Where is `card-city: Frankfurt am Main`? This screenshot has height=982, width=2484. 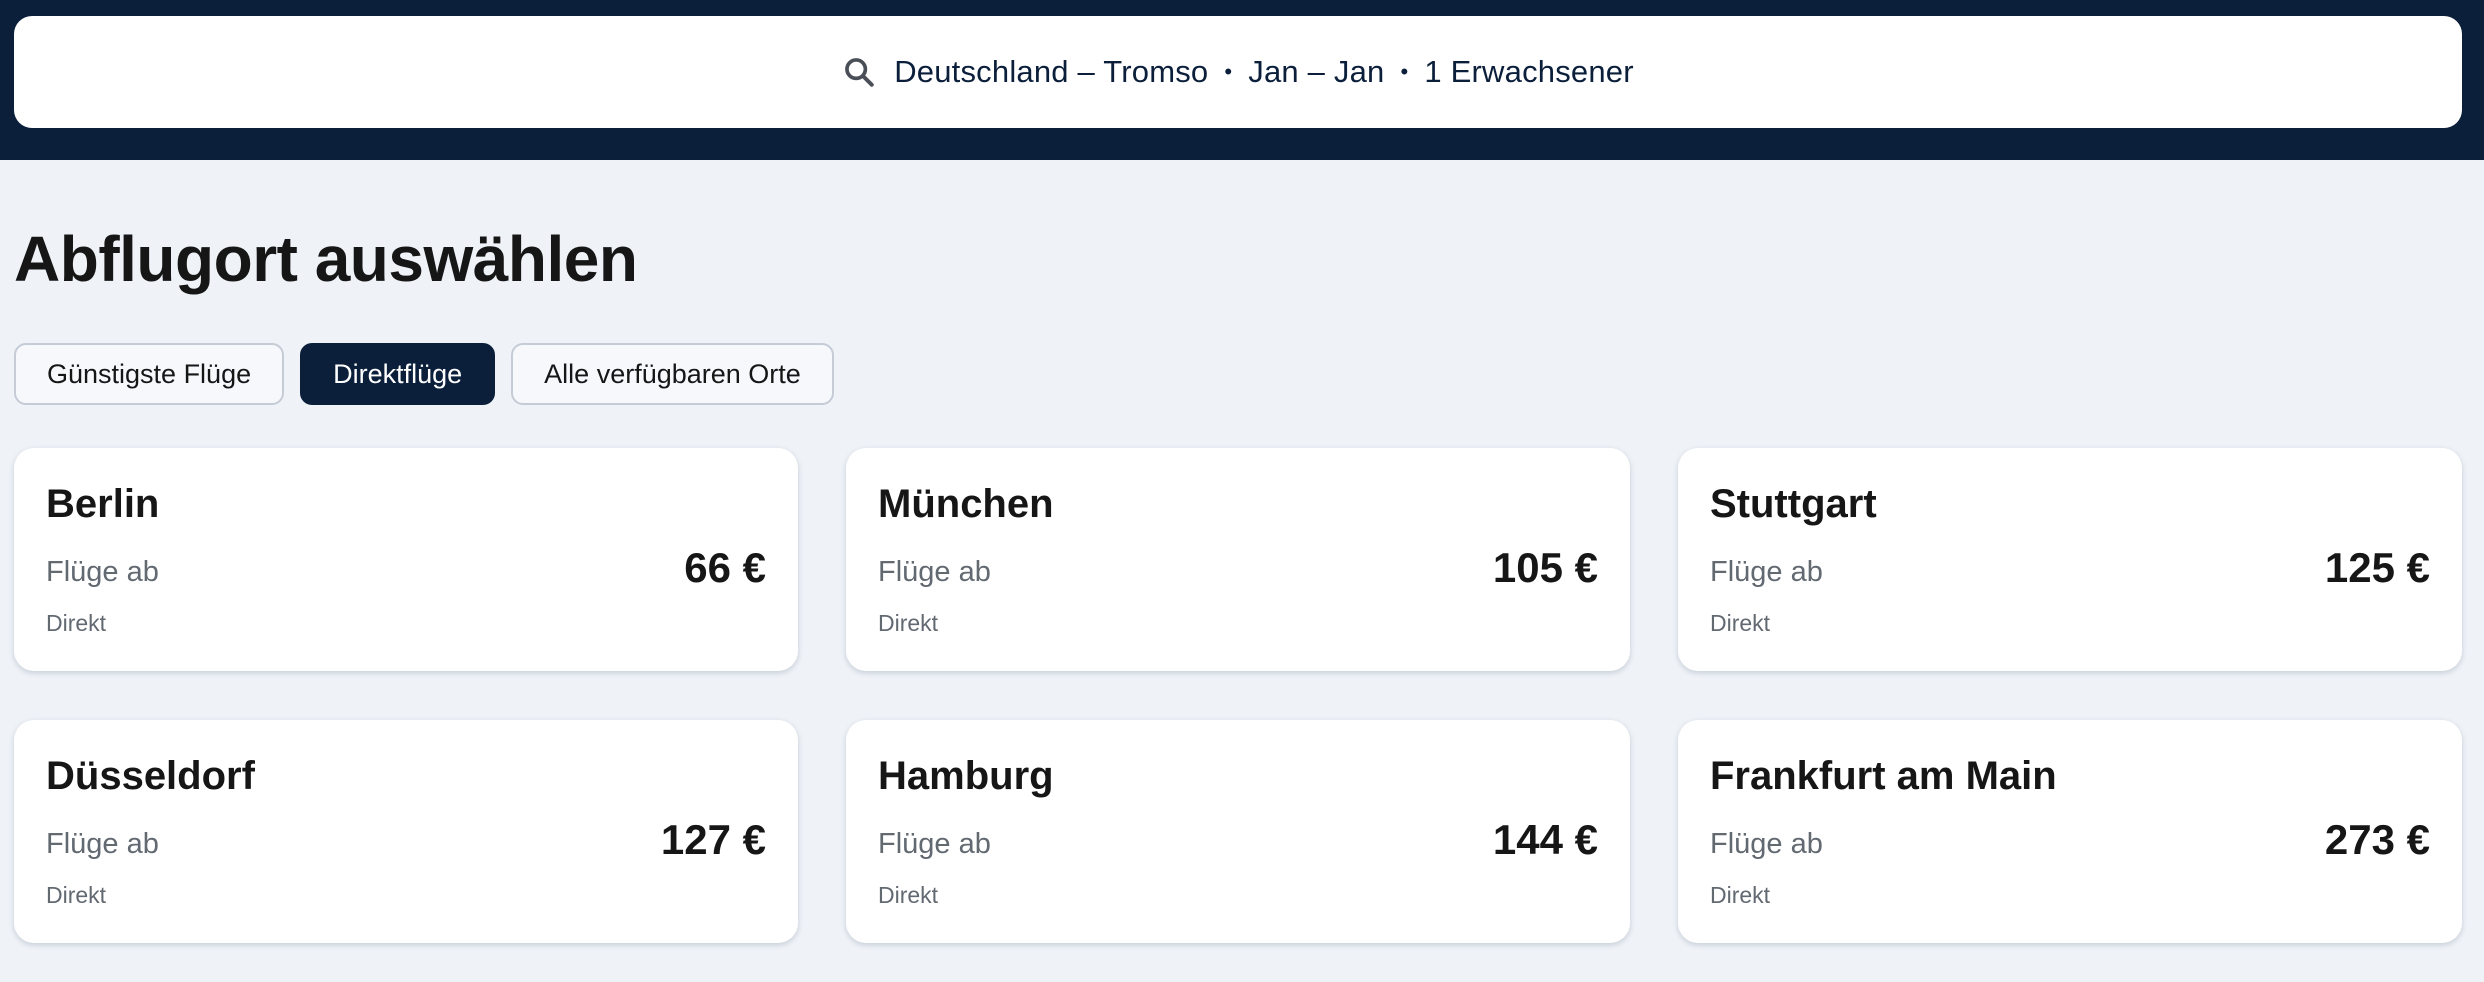 card-city: Frankfurt am Main is located at coordinates (1883, 776).